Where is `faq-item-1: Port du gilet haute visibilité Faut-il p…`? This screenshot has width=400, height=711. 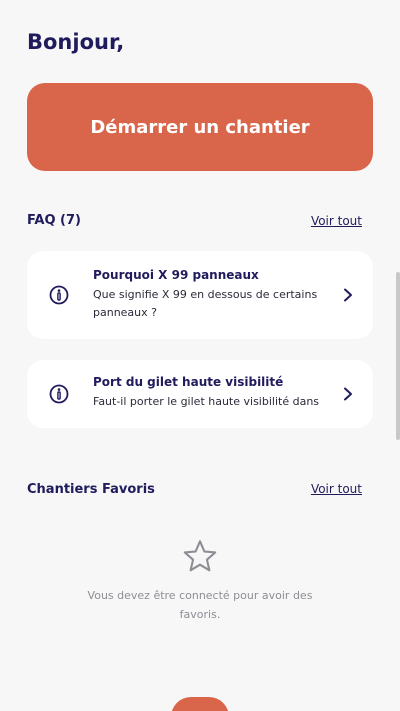
faq-item-1: Port du gilet haute visibilité Faut-il p… is located at coordinates (200, 394).